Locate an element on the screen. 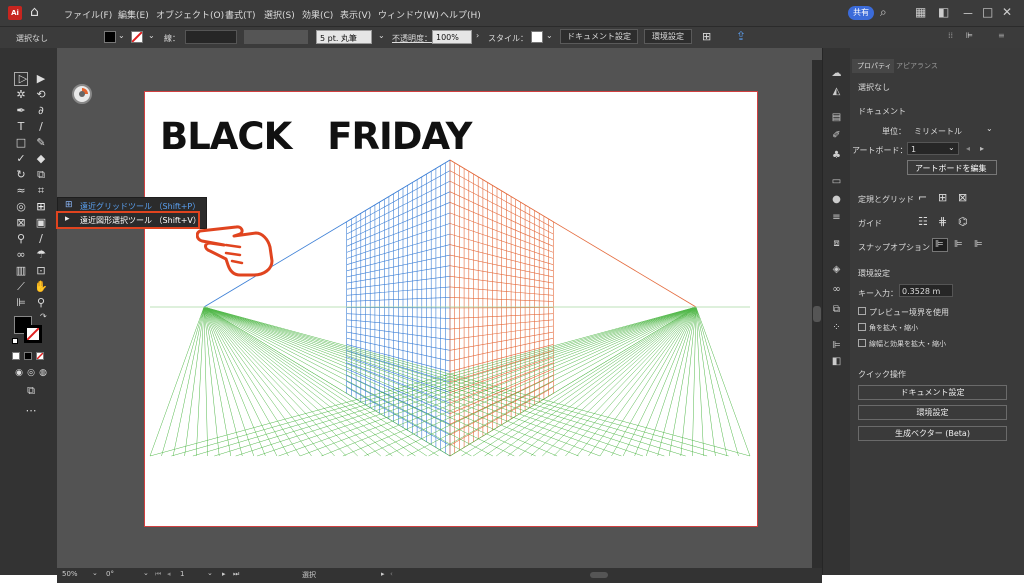  transparency-grid-icon: ⊠ is located at coordinates (962, 197).